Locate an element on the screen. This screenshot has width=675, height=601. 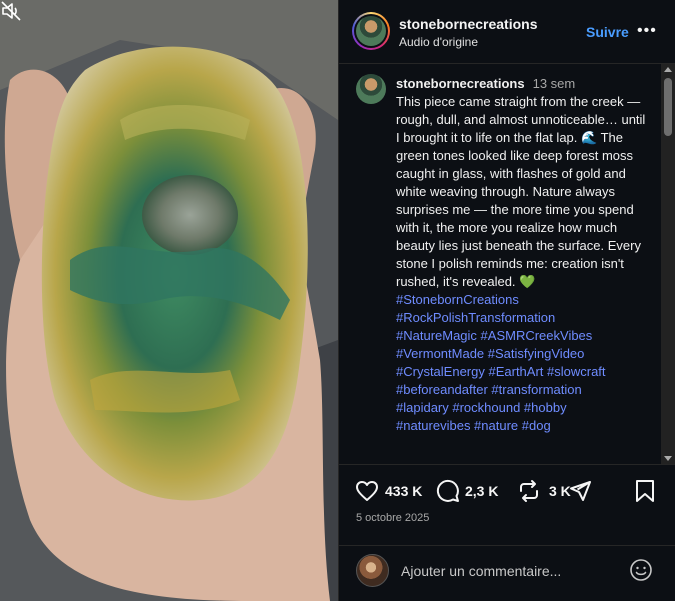
hashtag-line: #CrystalEnergy #EarthArt #slowcraft is located at coordinates (501, 371).